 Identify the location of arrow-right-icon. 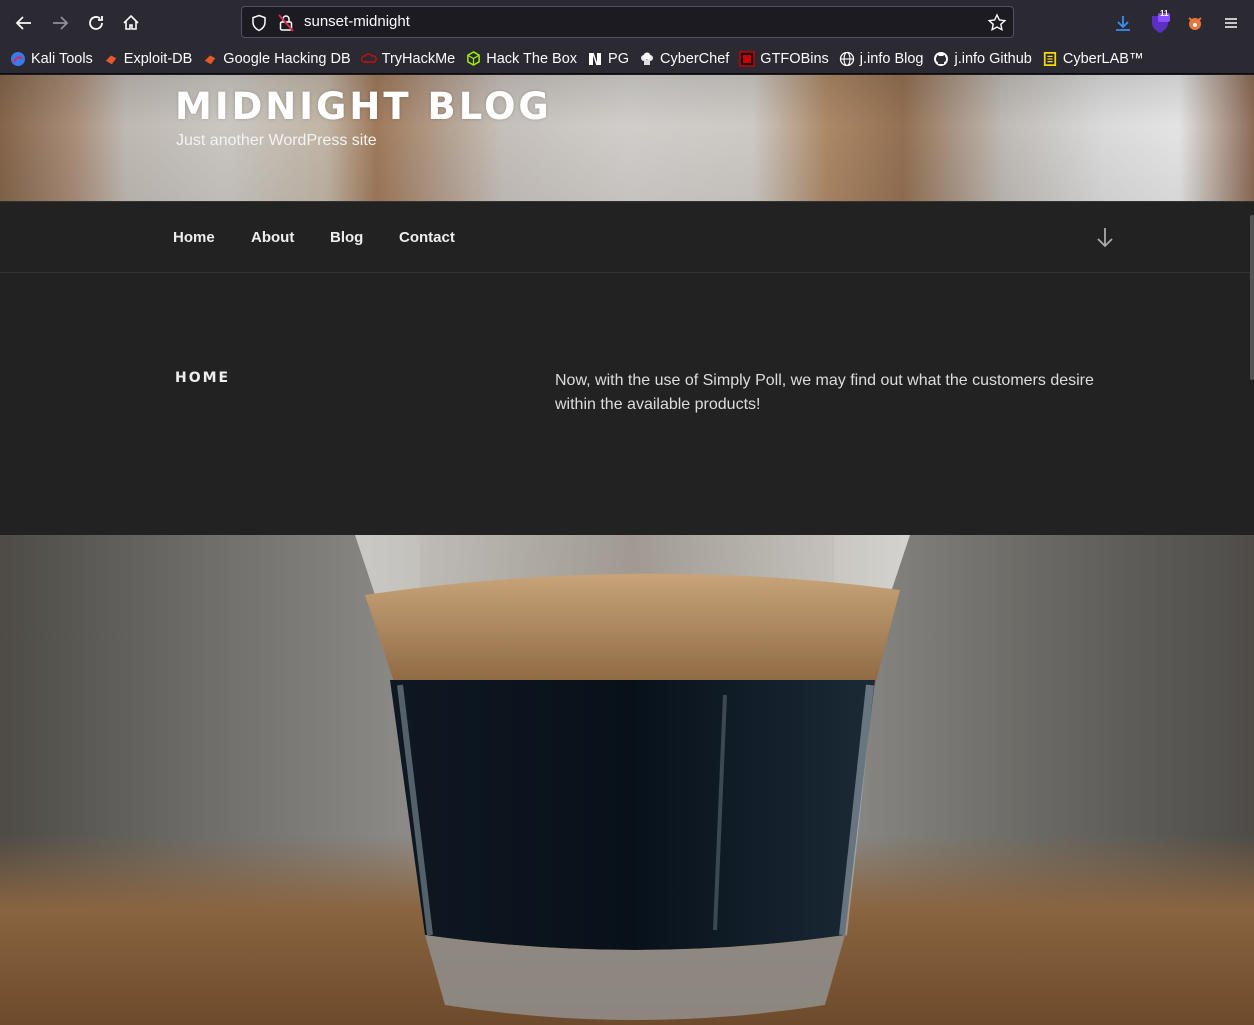
(61, 23).